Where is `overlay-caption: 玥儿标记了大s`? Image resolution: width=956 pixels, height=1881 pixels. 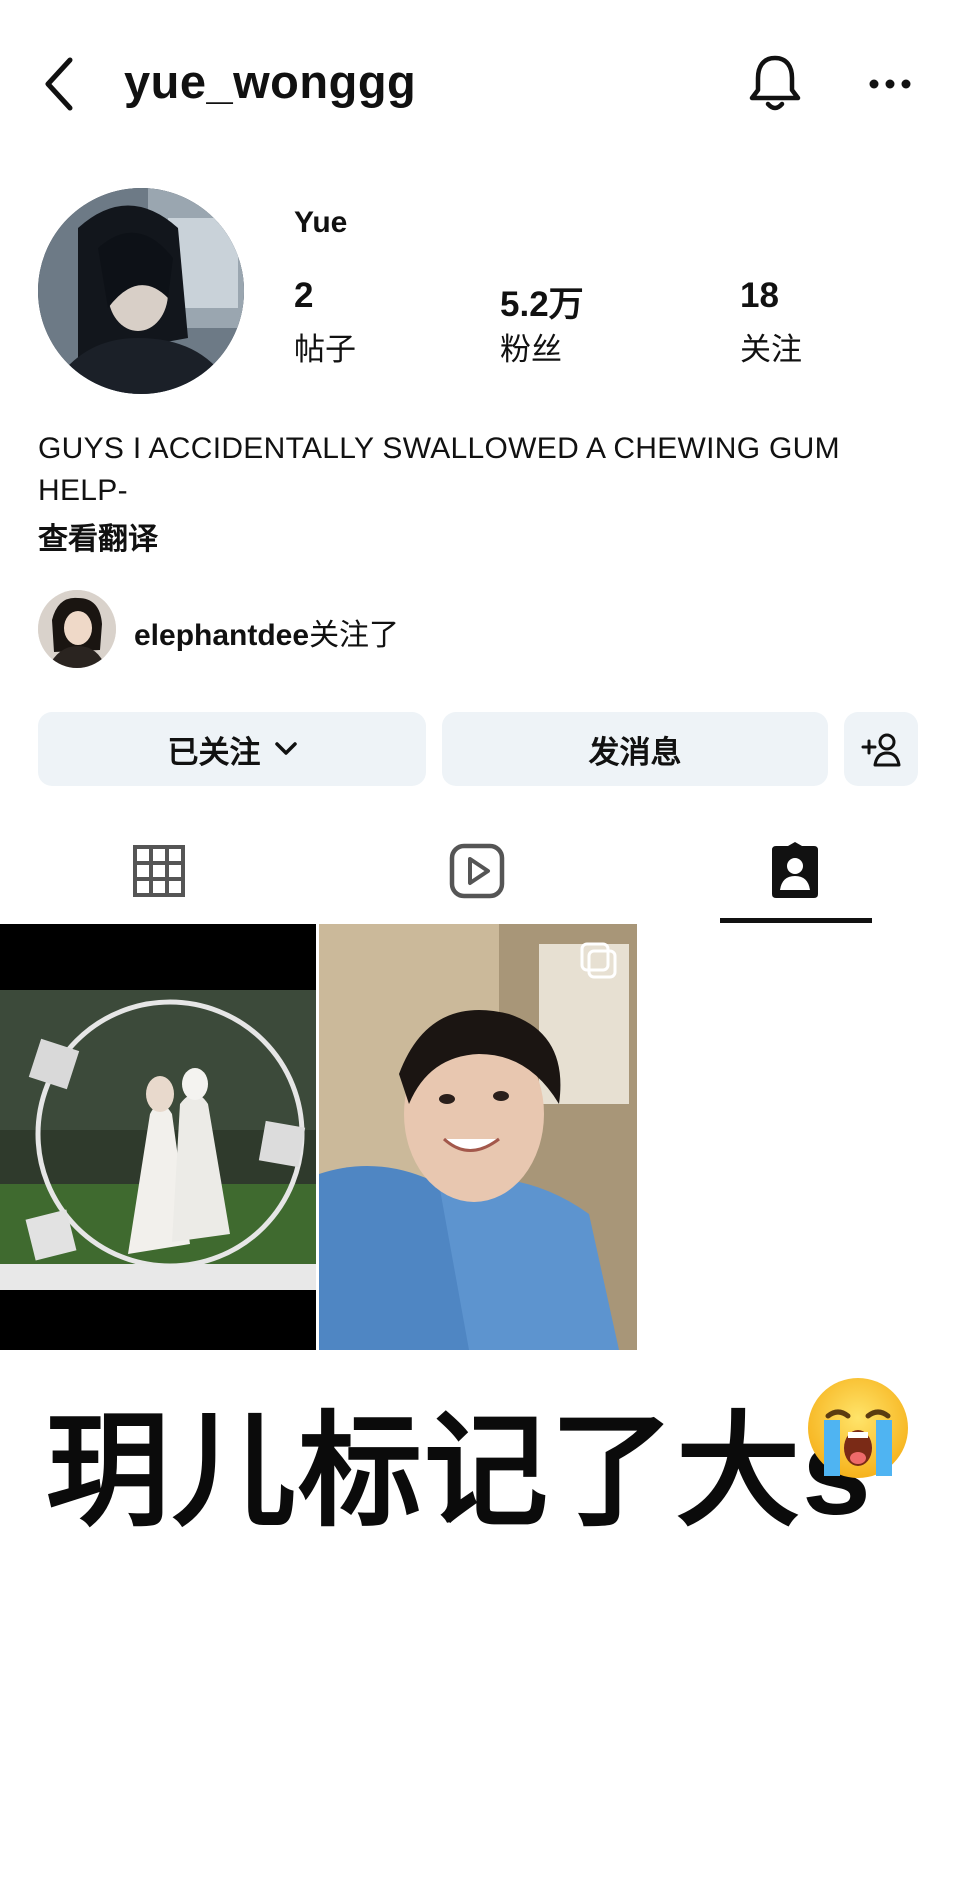 overlay-caption: 玥儿标记了大s is located at coordinates (459, 1472).